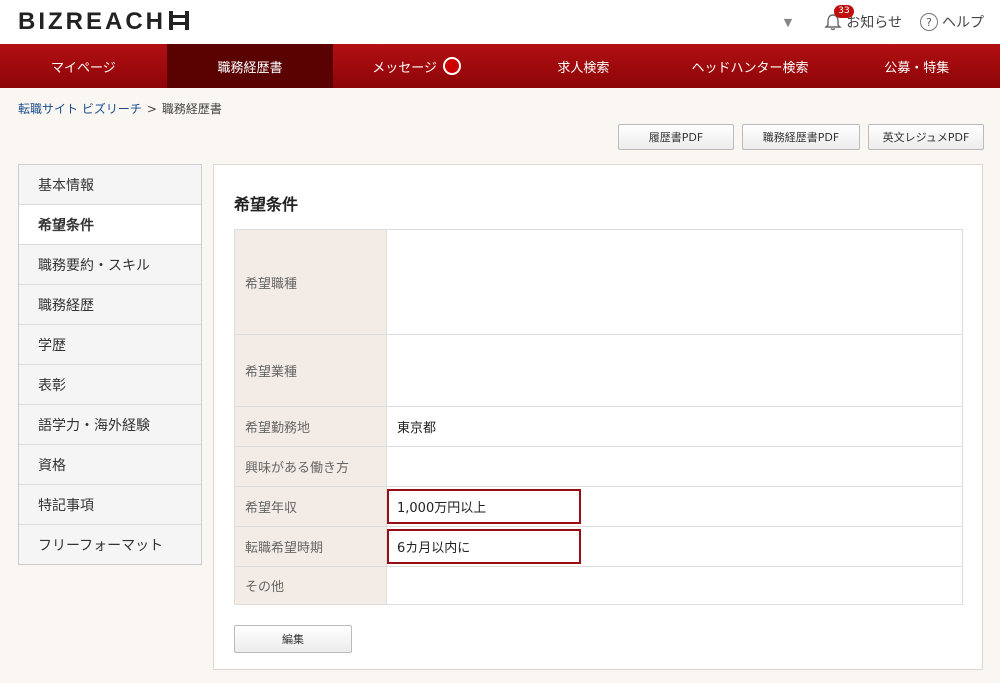  Describe the element at coordinates (83, 66) in the screenshot. I see `nav-item-mypage: マイページ` at that location.